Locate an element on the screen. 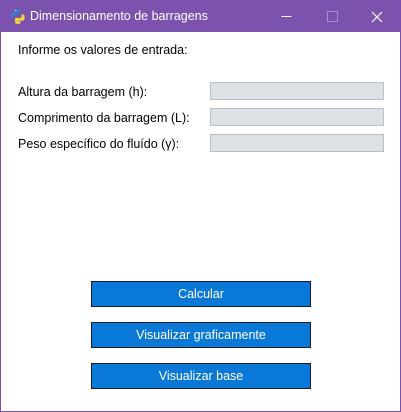 The width and height of the screenshot is (401, 412). height-label: Altura da barragem (h): is located at coordinates (83, 92).